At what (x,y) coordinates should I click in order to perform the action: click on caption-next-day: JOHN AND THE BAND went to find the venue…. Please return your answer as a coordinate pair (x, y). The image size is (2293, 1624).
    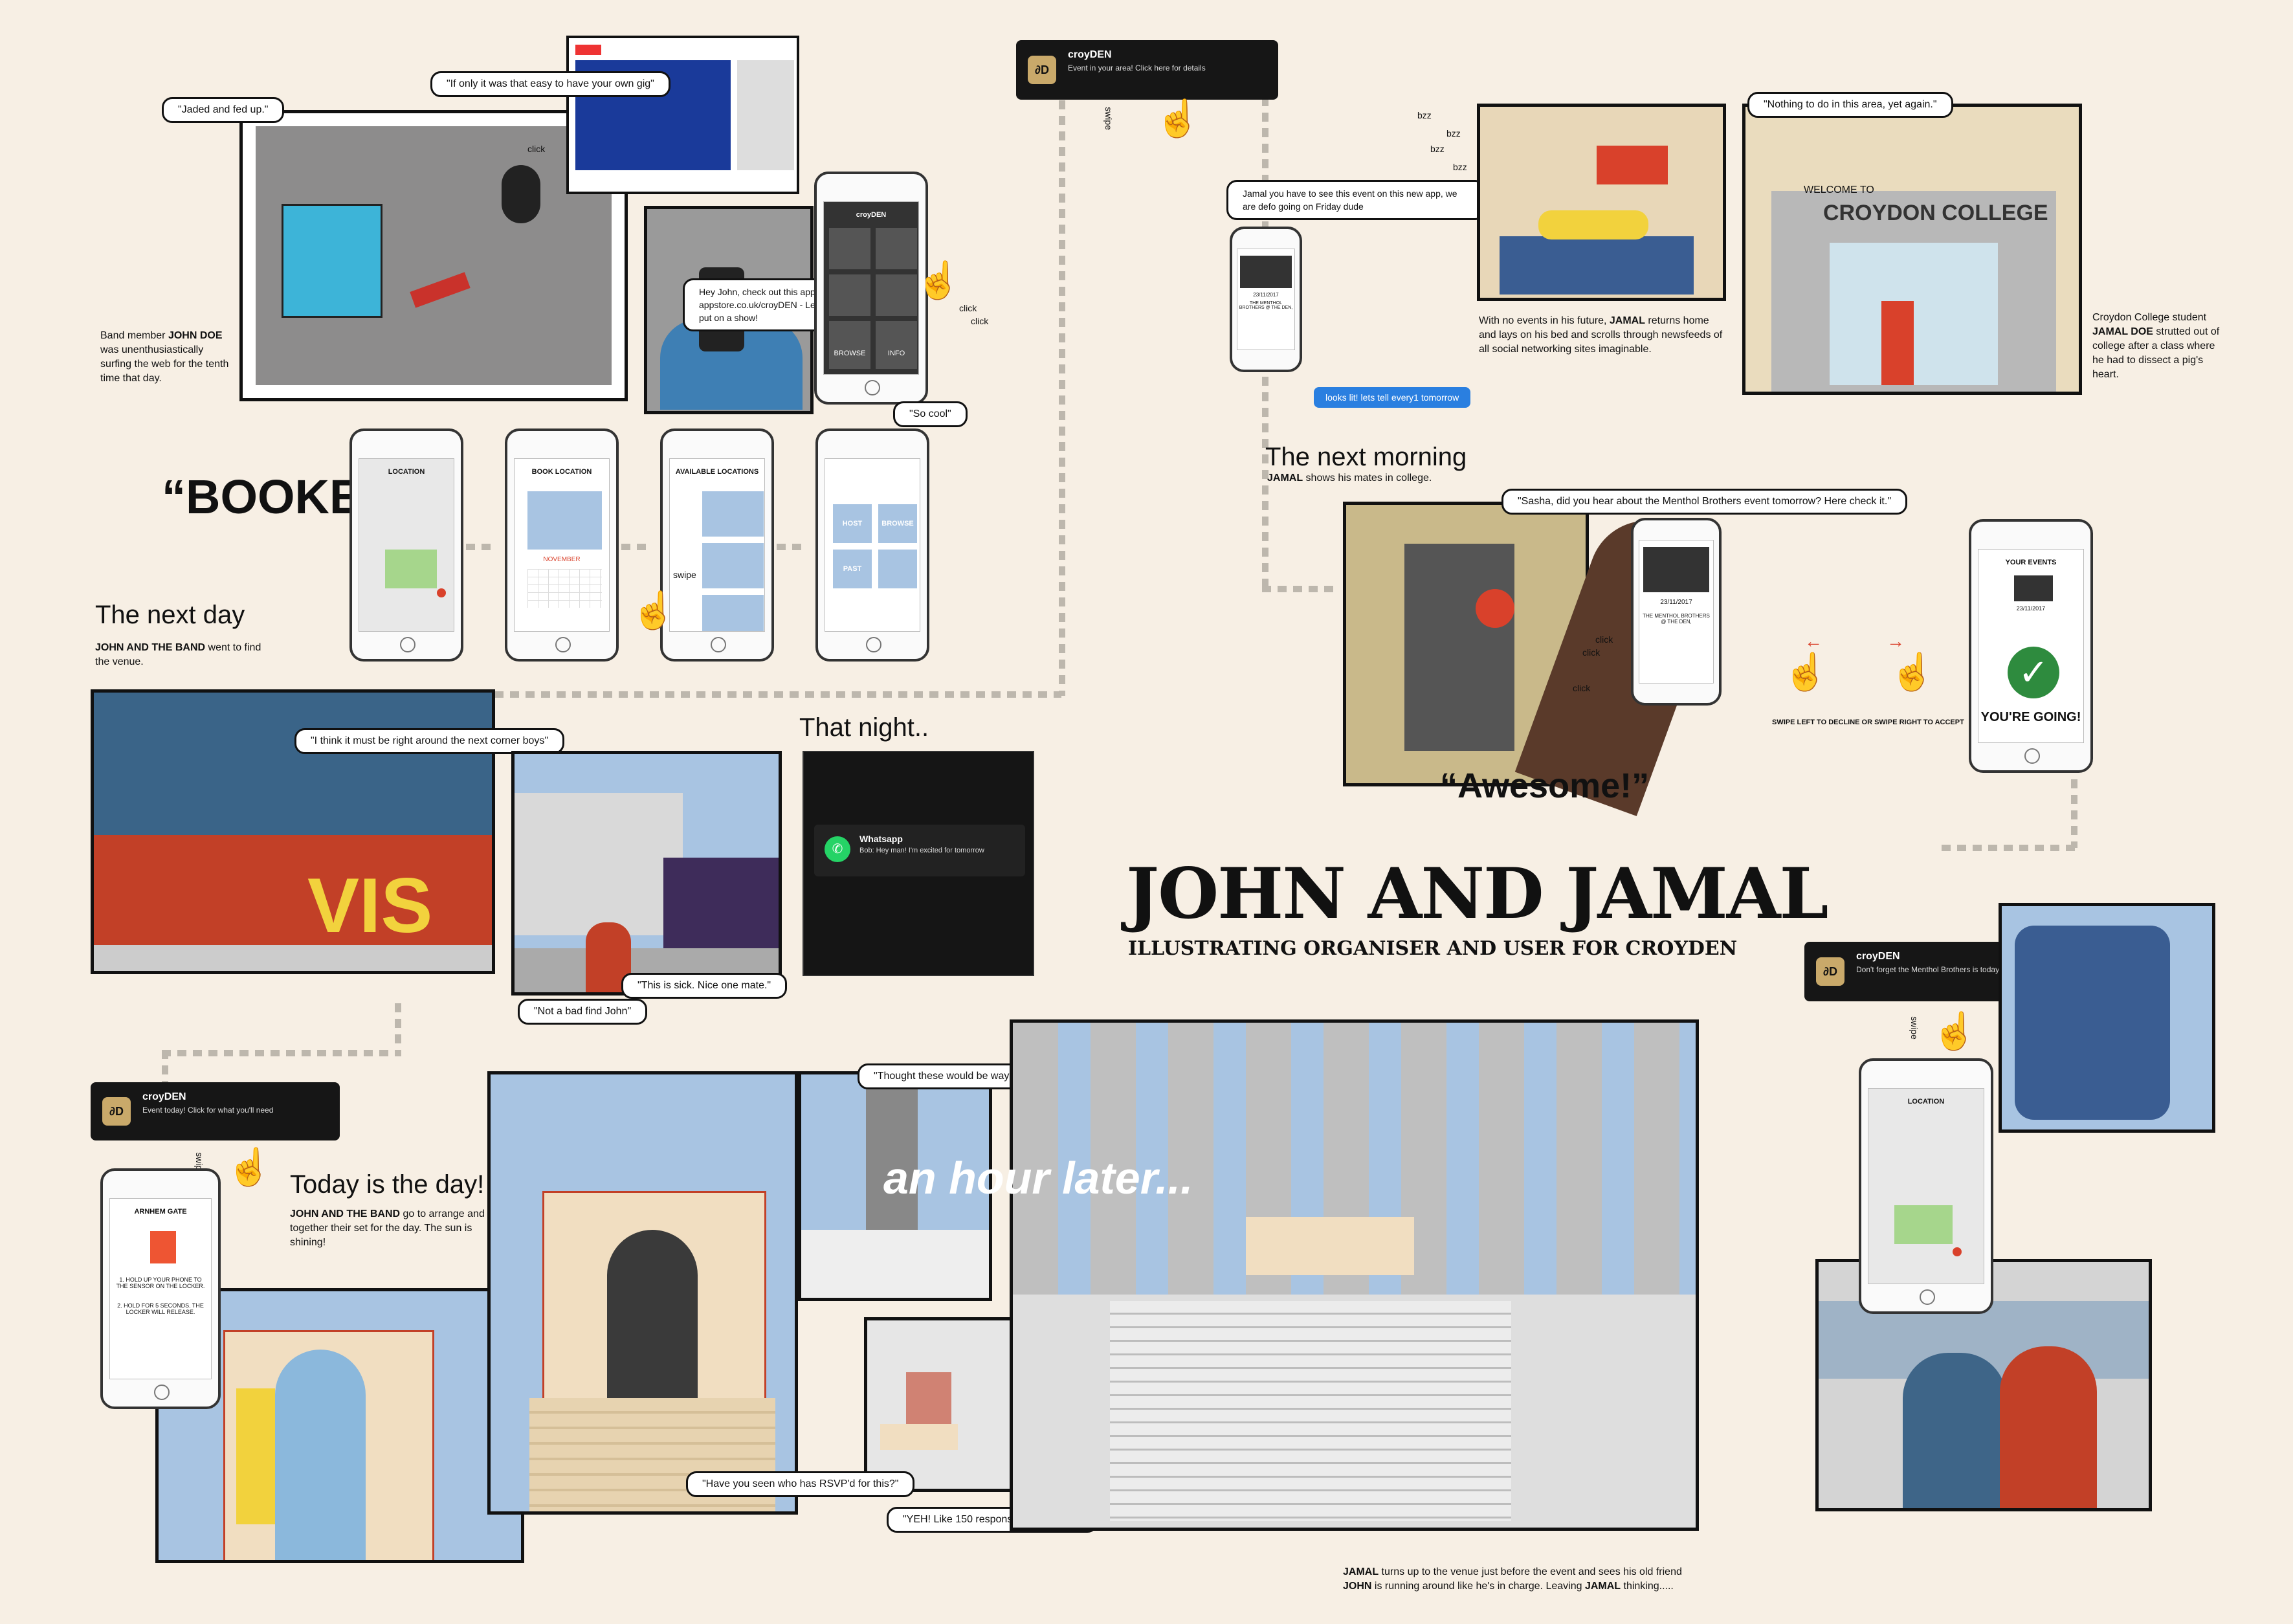
    Looking at the image, I should click on (178, 654).